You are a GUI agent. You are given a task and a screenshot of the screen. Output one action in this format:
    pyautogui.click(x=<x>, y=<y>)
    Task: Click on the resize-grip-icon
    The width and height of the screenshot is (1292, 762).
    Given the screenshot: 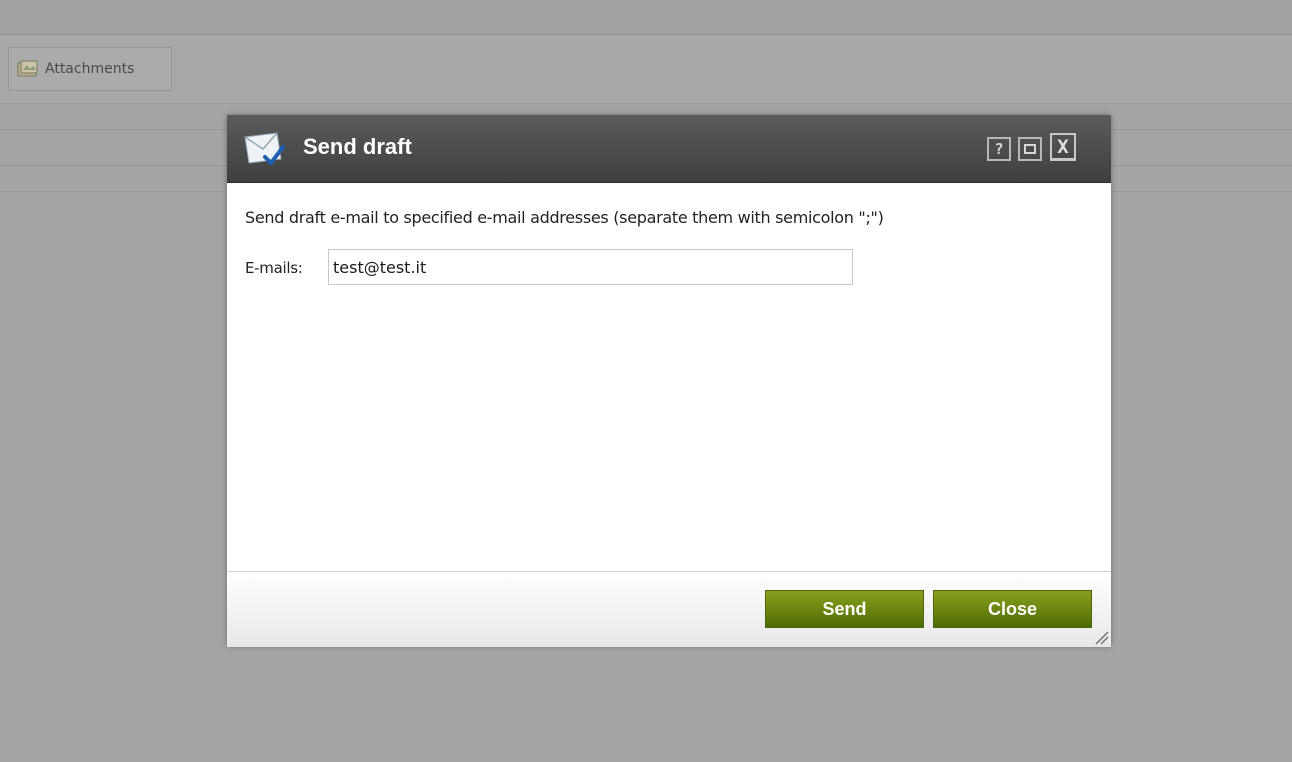 What is the action you would take?
    pyautogui.click(x=1101, y=637)
    